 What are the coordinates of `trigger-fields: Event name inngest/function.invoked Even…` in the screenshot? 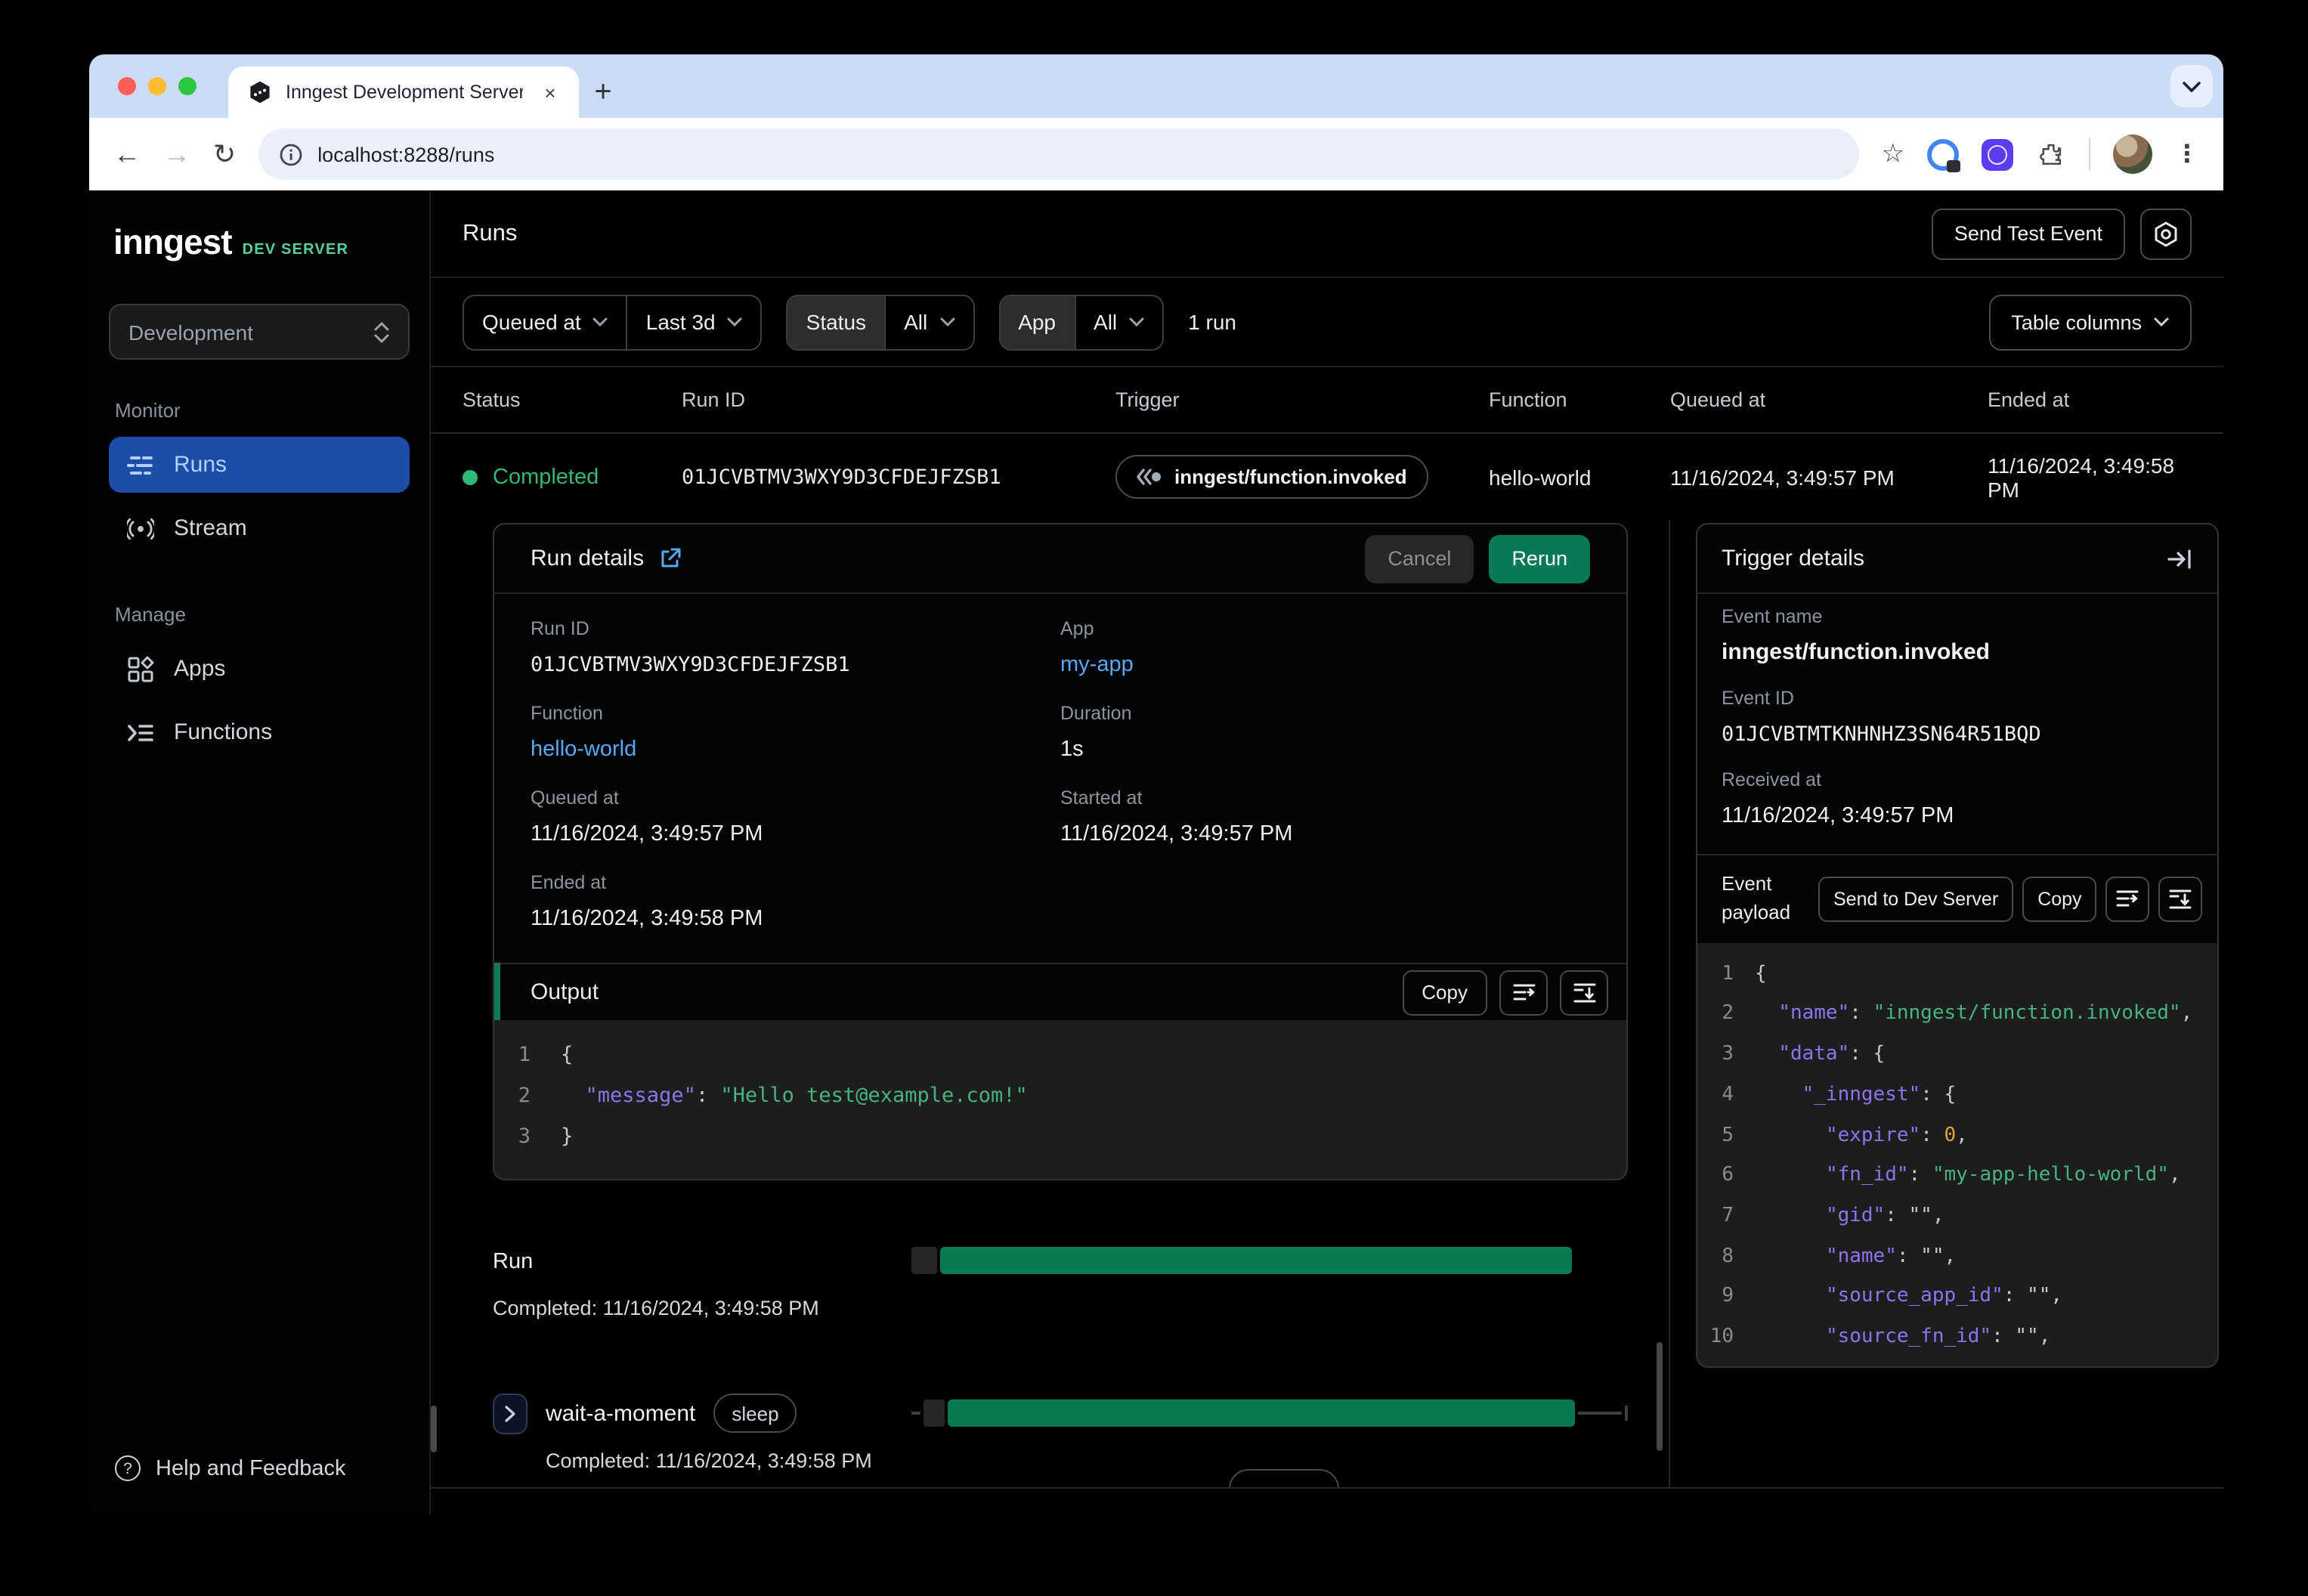 It's located at (1957, 724).